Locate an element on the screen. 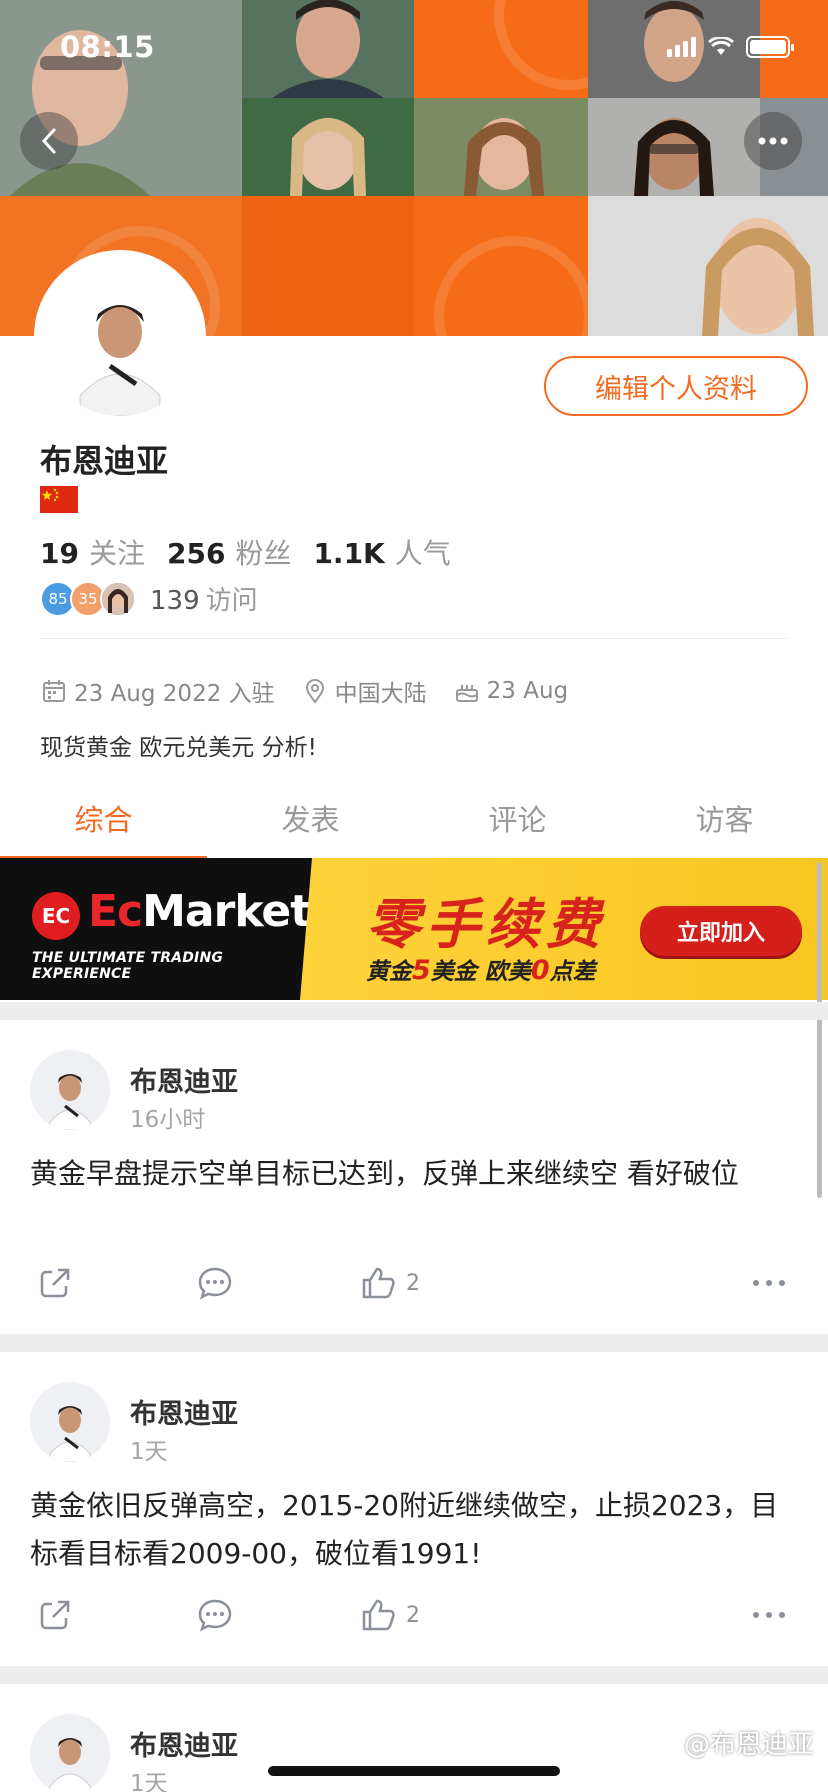 The image size is (828, 1792). profile-tabs: 综合 发表 评论 访客 is located at coordinates (414, 820).